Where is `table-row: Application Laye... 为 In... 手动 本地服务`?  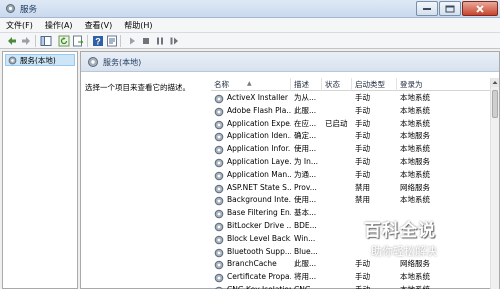
table-row: Application Laye... 为 In... 手动 本地服务 is located at coordinates (352, 162).